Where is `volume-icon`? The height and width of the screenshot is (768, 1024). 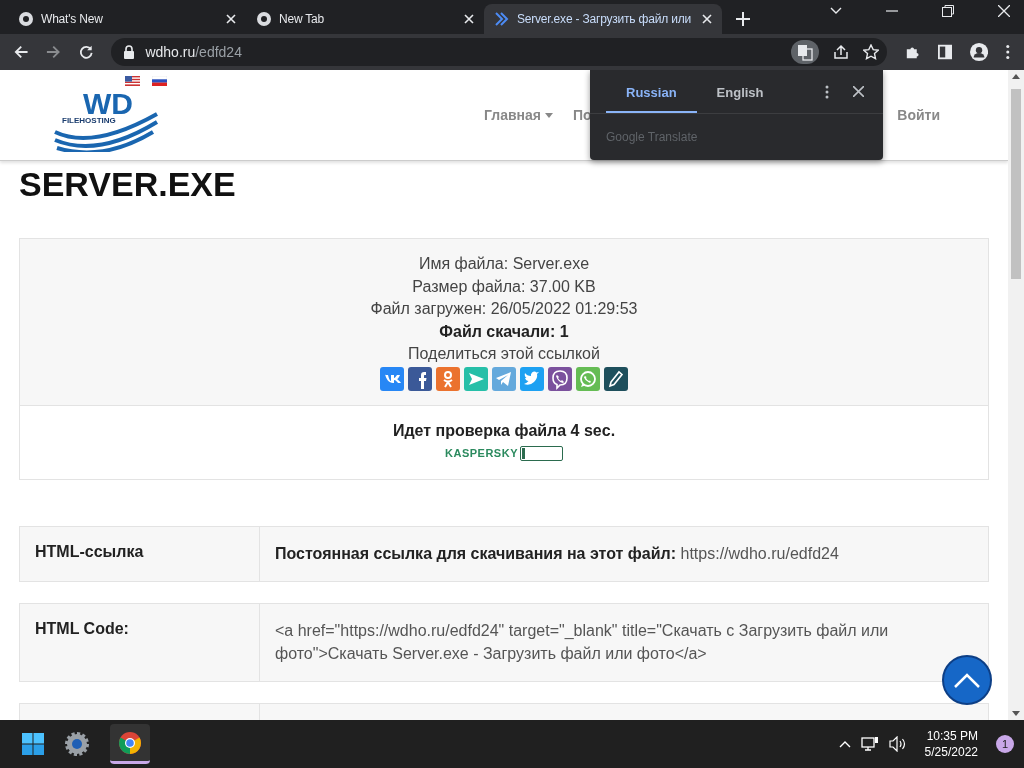
volume-icon is located at coordinates (897, 744).